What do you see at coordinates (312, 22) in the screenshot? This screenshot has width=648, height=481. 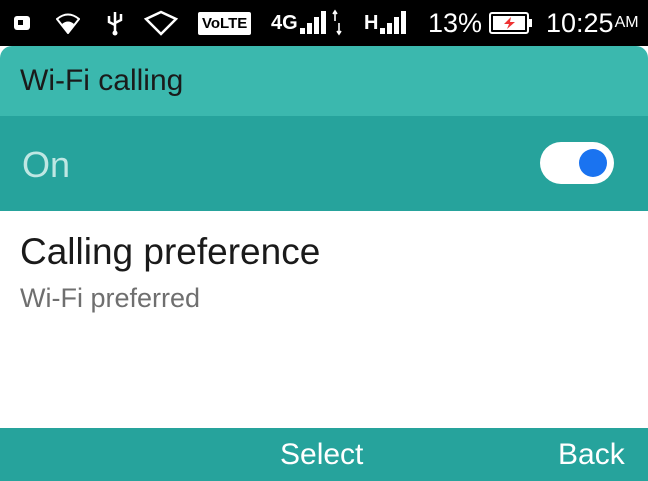 I see `signal-bars-icon` at bounding box center [312, 22].